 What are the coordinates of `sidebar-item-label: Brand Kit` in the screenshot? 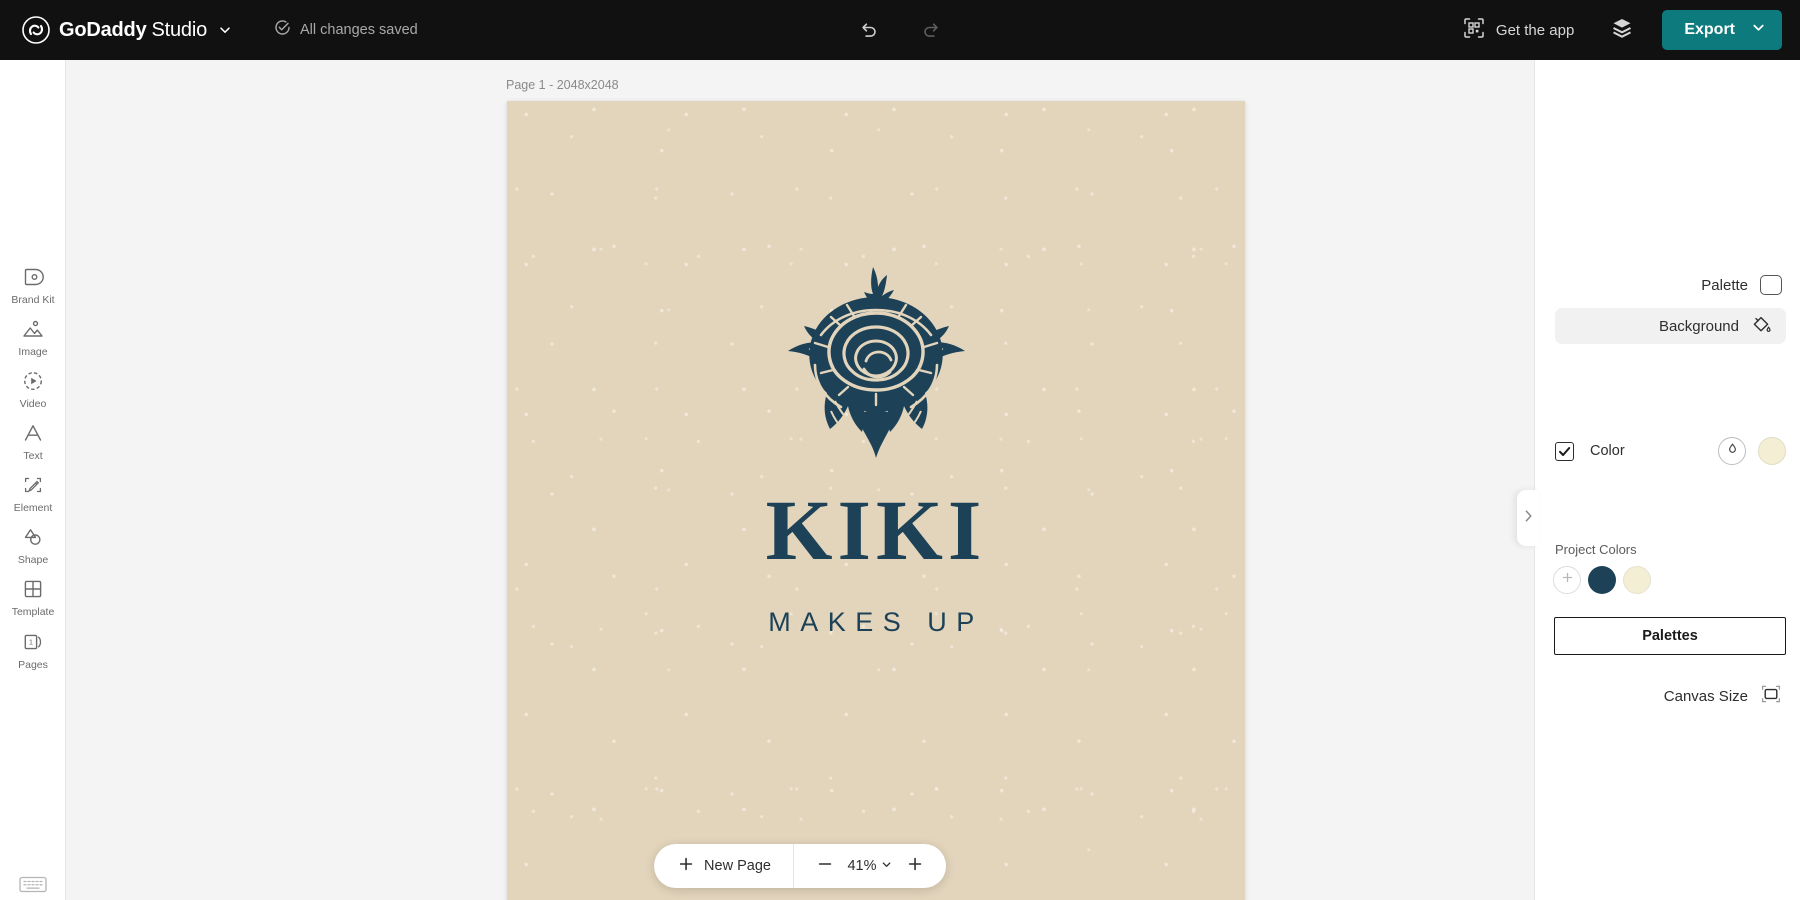 It's located at (33, 300).